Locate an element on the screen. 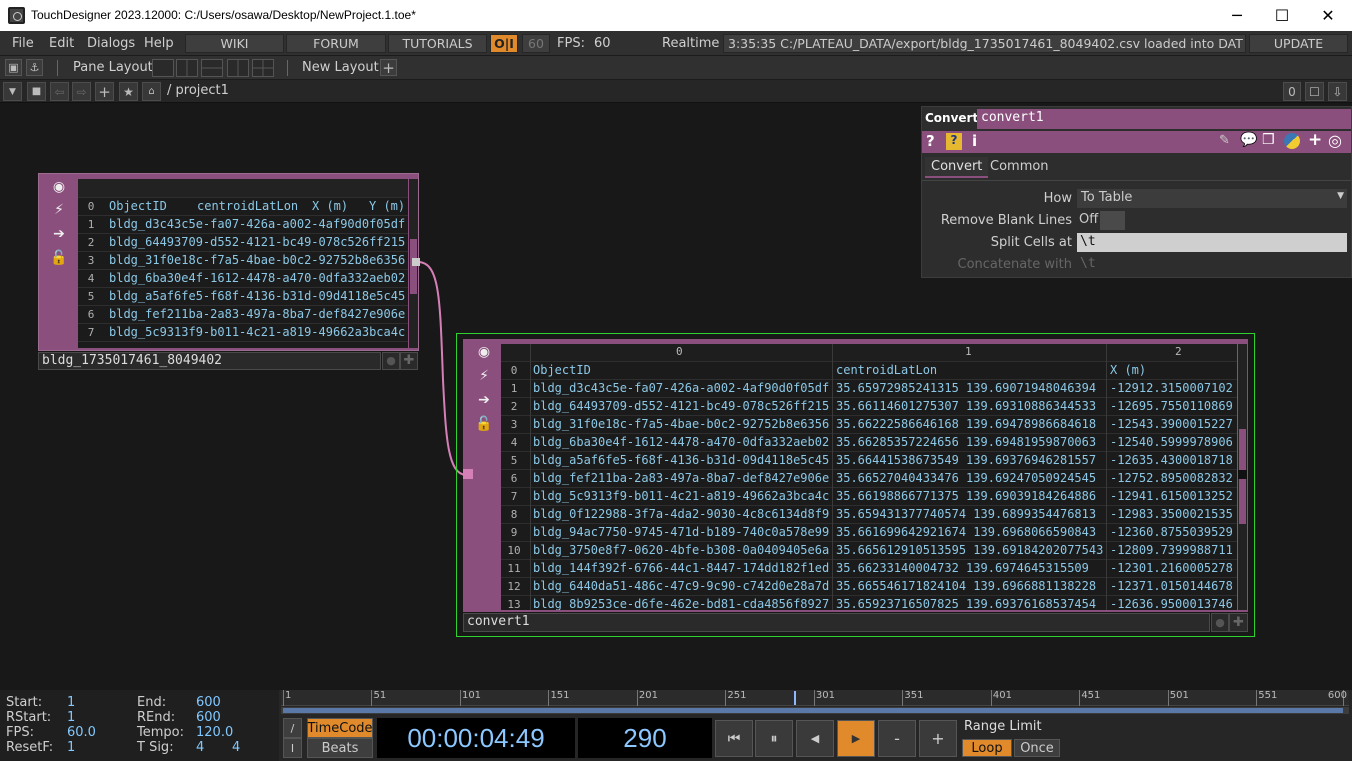 This screenshot has height=761, width=1352. timecode-button: TimeCode is located at coordinates (340, 728).